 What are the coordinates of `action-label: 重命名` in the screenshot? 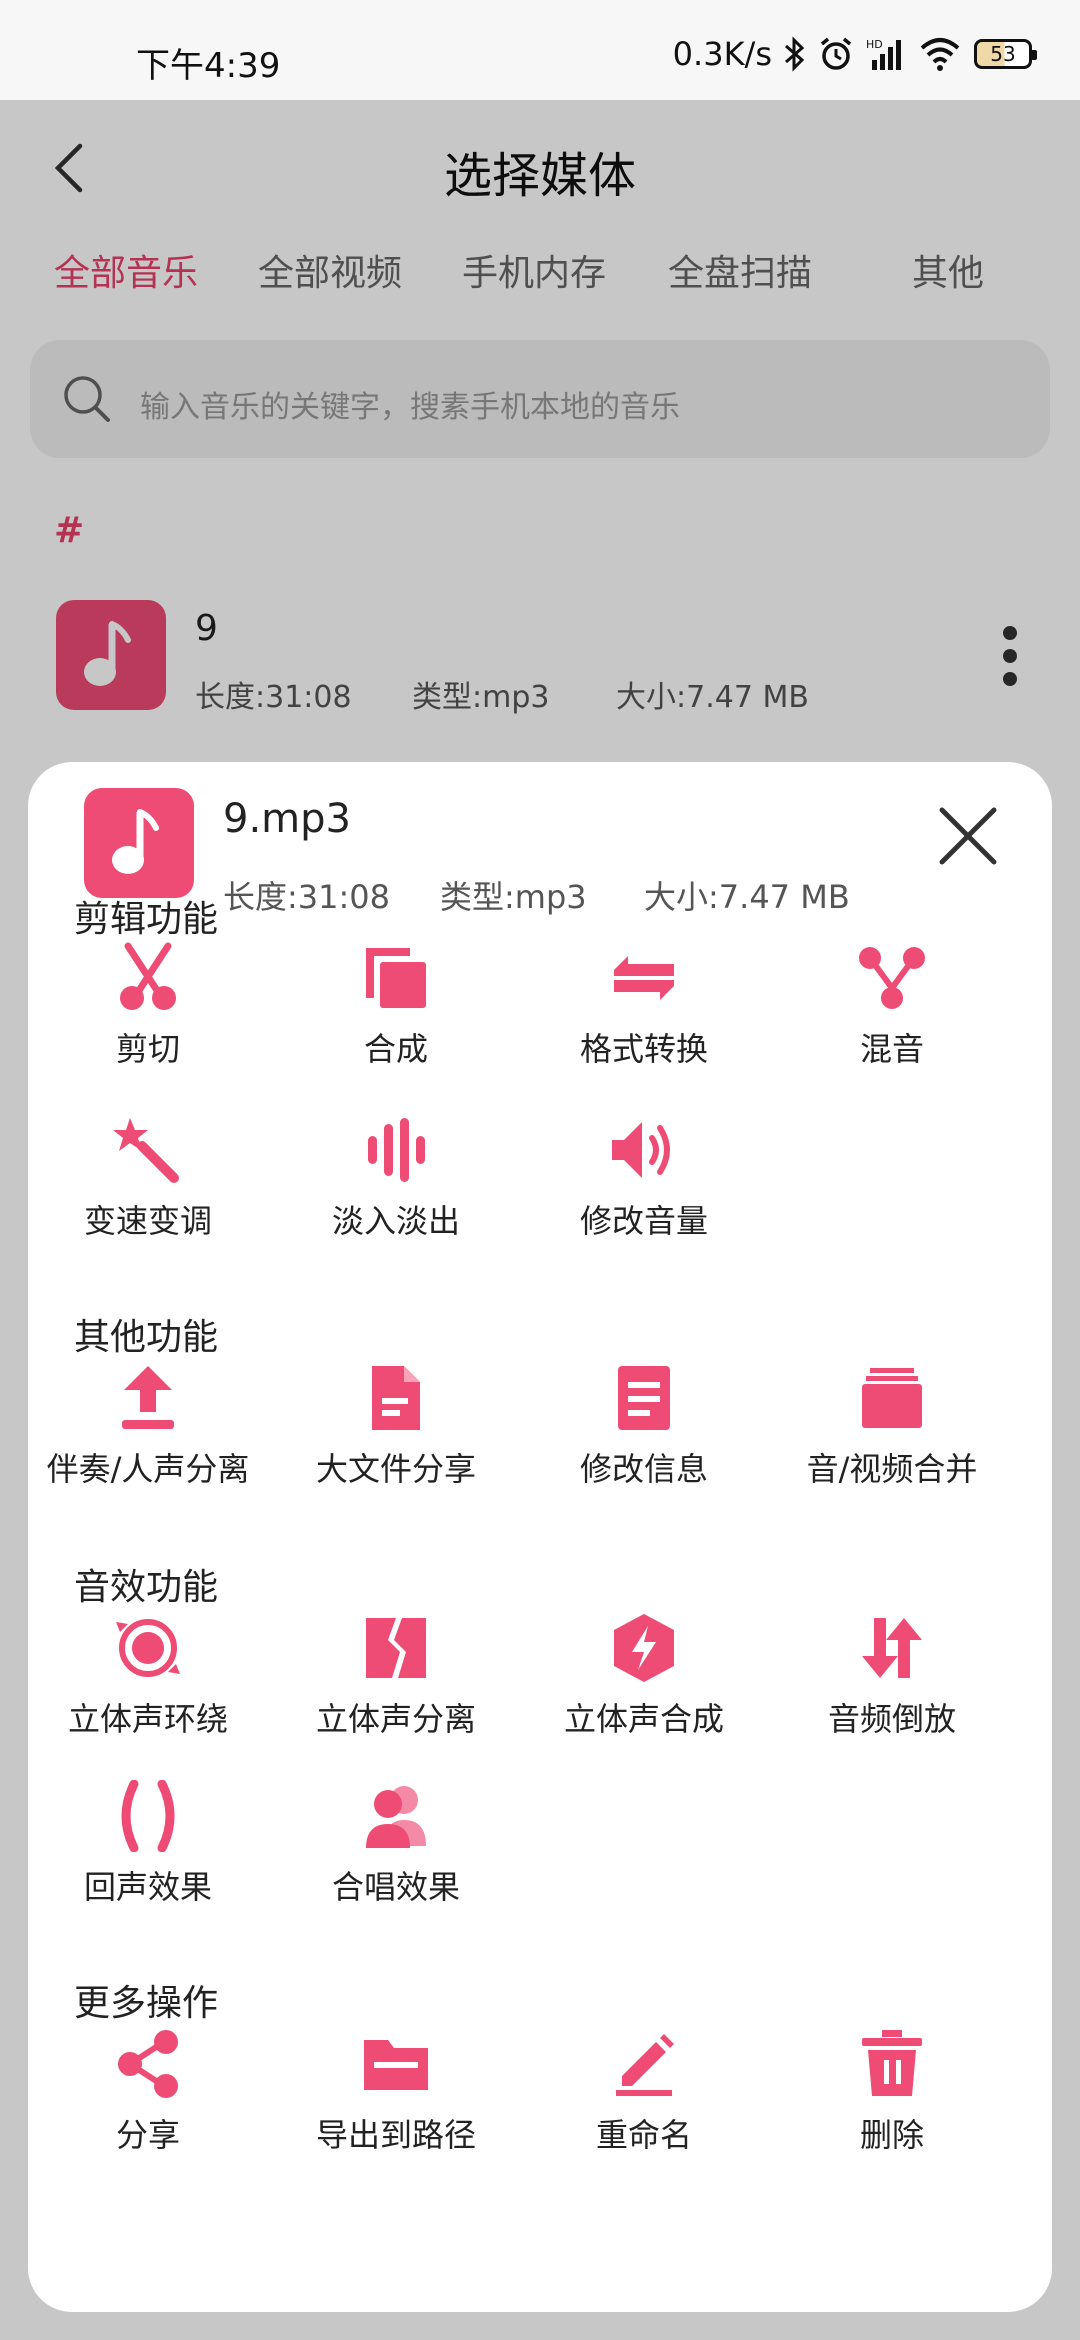 It's located at (643, 2135).